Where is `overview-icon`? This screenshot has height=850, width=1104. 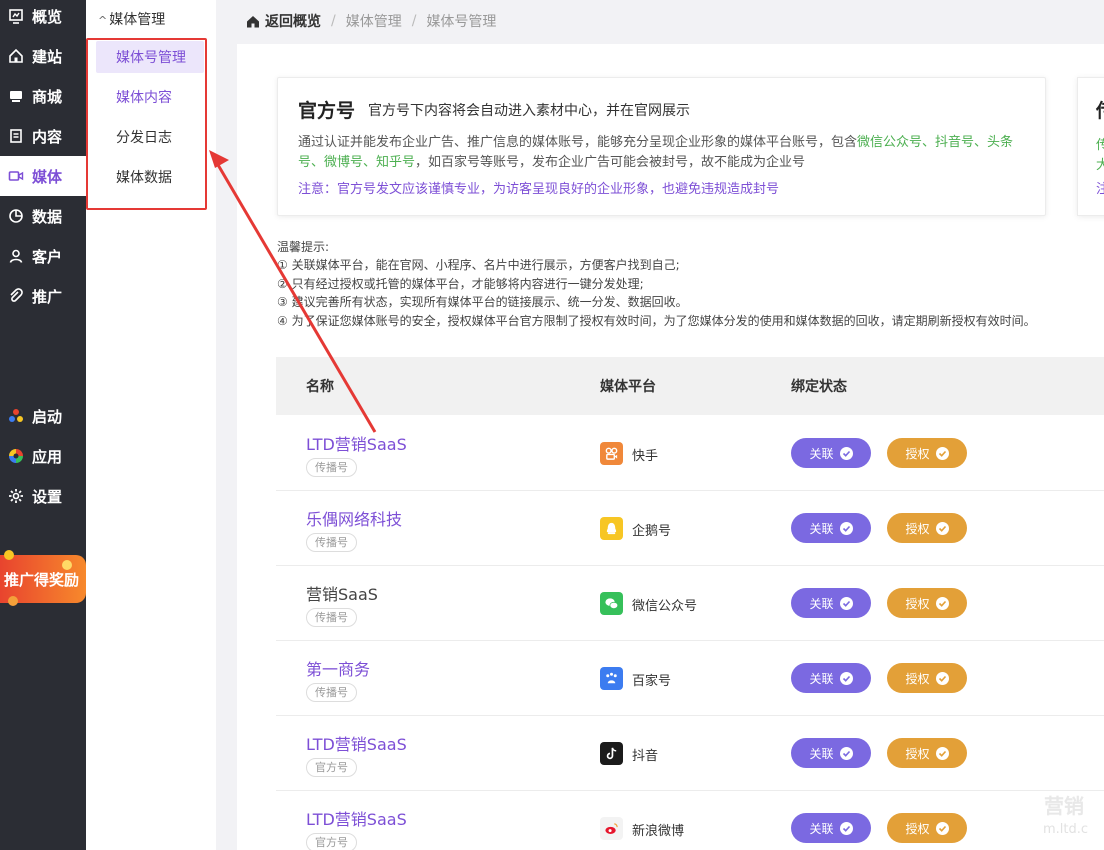
overview-icon is located at coordinates (16, 16).